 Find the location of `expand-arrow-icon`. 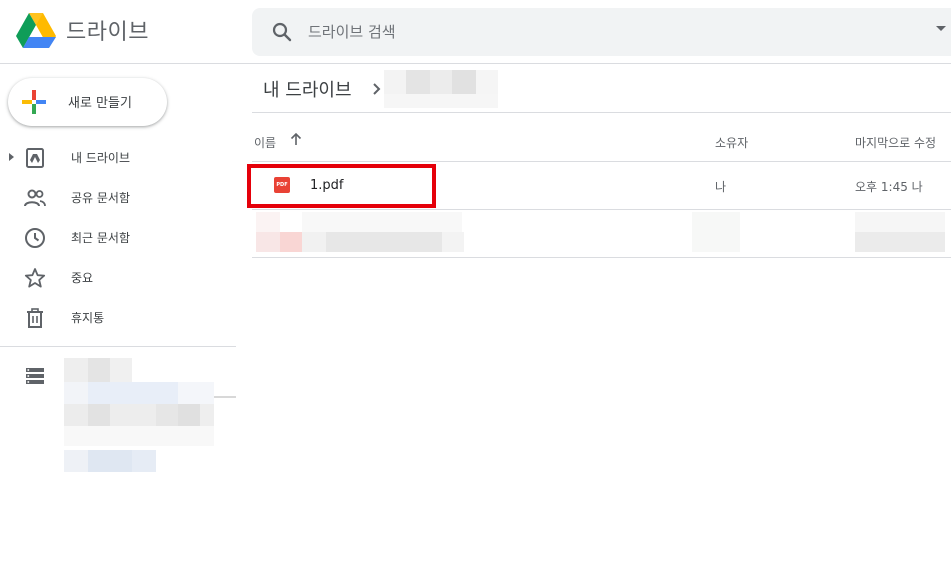

expand-arrow-icon is located at coordinates (11, 157).